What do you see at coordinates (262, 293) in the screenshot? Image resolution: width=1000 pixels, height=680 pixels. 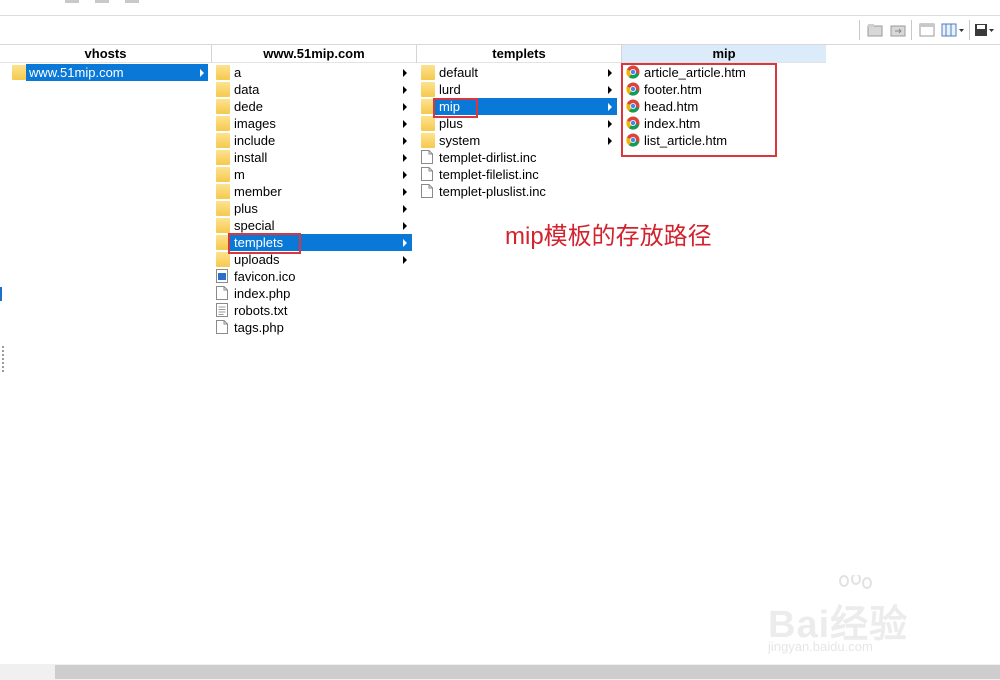 I see `item-label: index.php` at bounding box center [262, 293].